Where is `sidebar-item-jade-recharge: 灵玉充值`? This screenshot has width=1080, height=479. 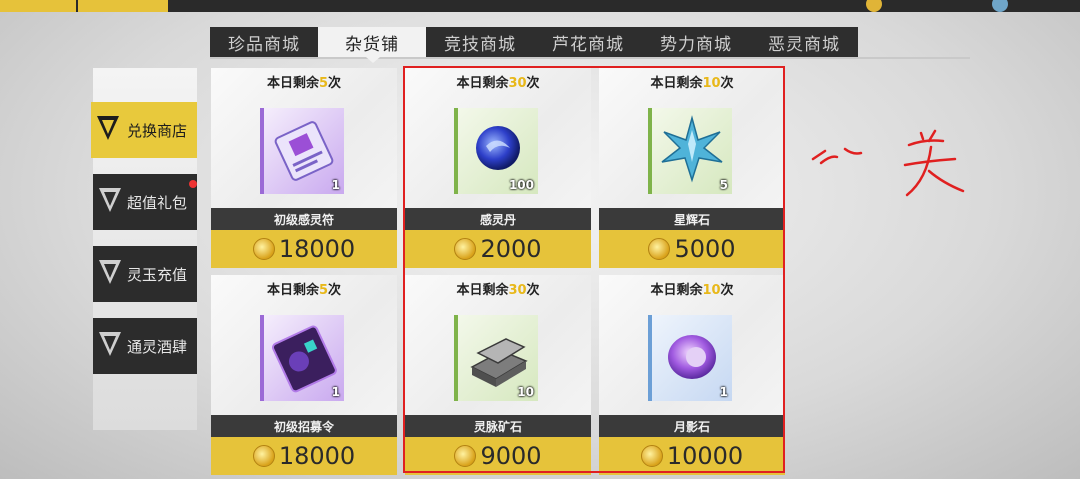 sidebar-item-jade-recharge: 灵玉充值 is located at coordinates (145, 274).